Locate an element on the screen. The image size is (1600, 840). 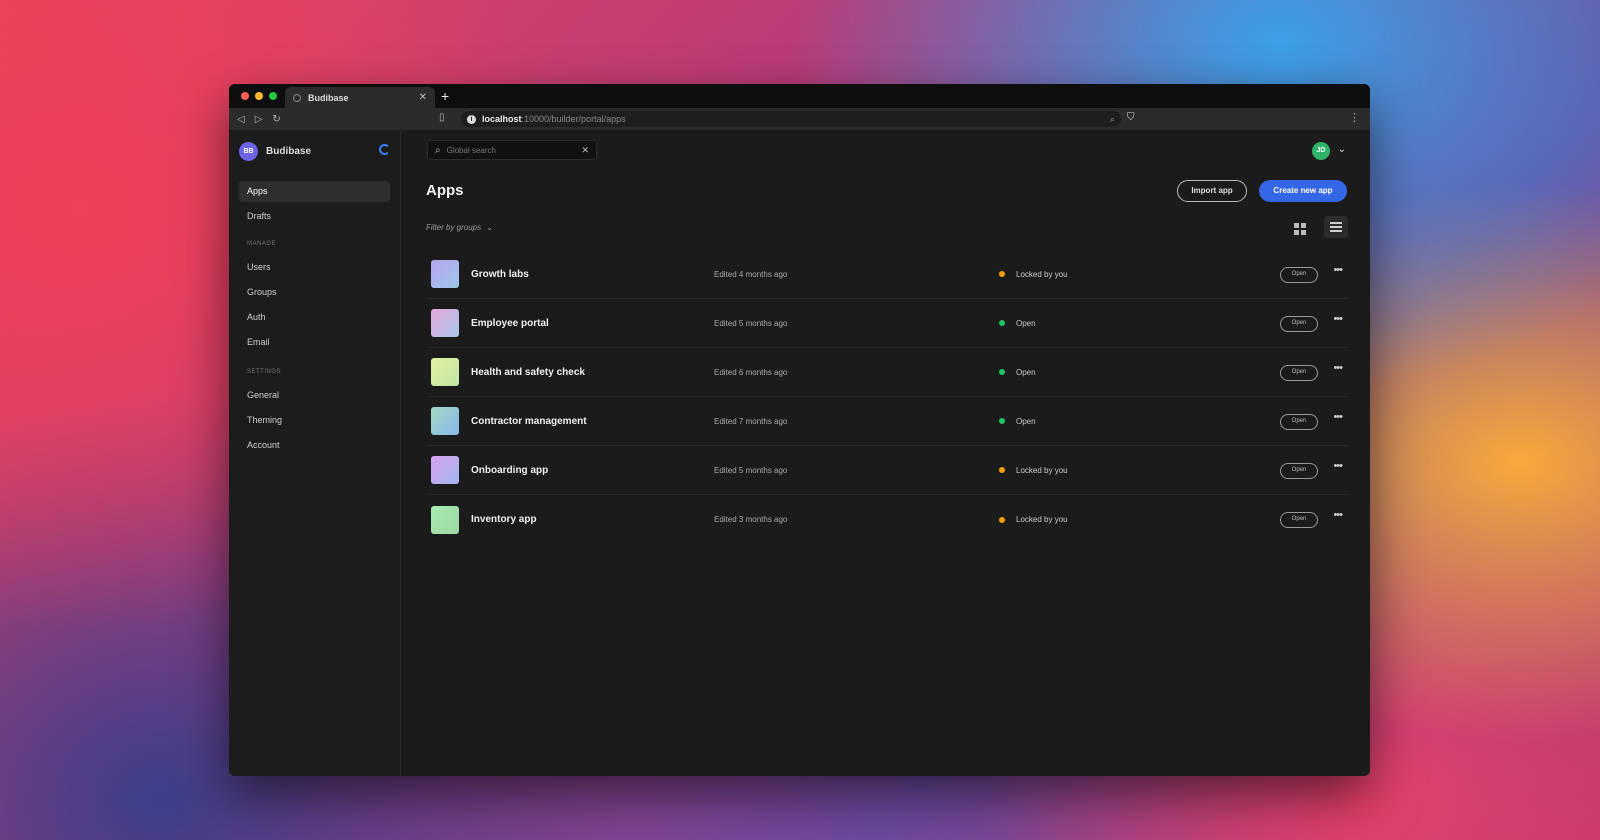
url-host: localhost is located at coordinates (502, 119).